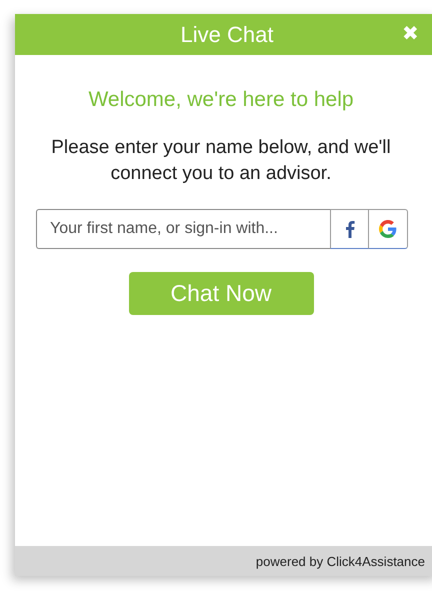 This screenshot has height=597, width=432. What do you see at coordinates (221, 293) in the screenshot?
I see `chat-now-button: Chat Now` at bounding box center [221, 293].